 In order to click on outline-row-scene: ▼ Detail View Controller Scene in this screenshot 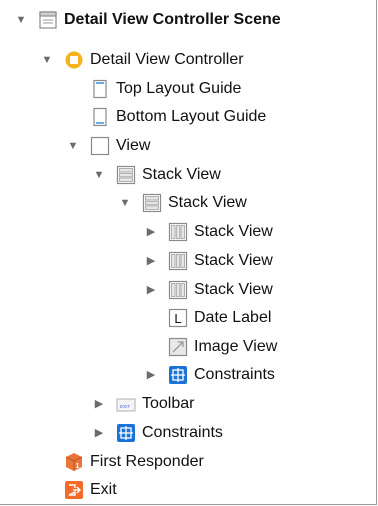, I will do `click(188, 20)`.